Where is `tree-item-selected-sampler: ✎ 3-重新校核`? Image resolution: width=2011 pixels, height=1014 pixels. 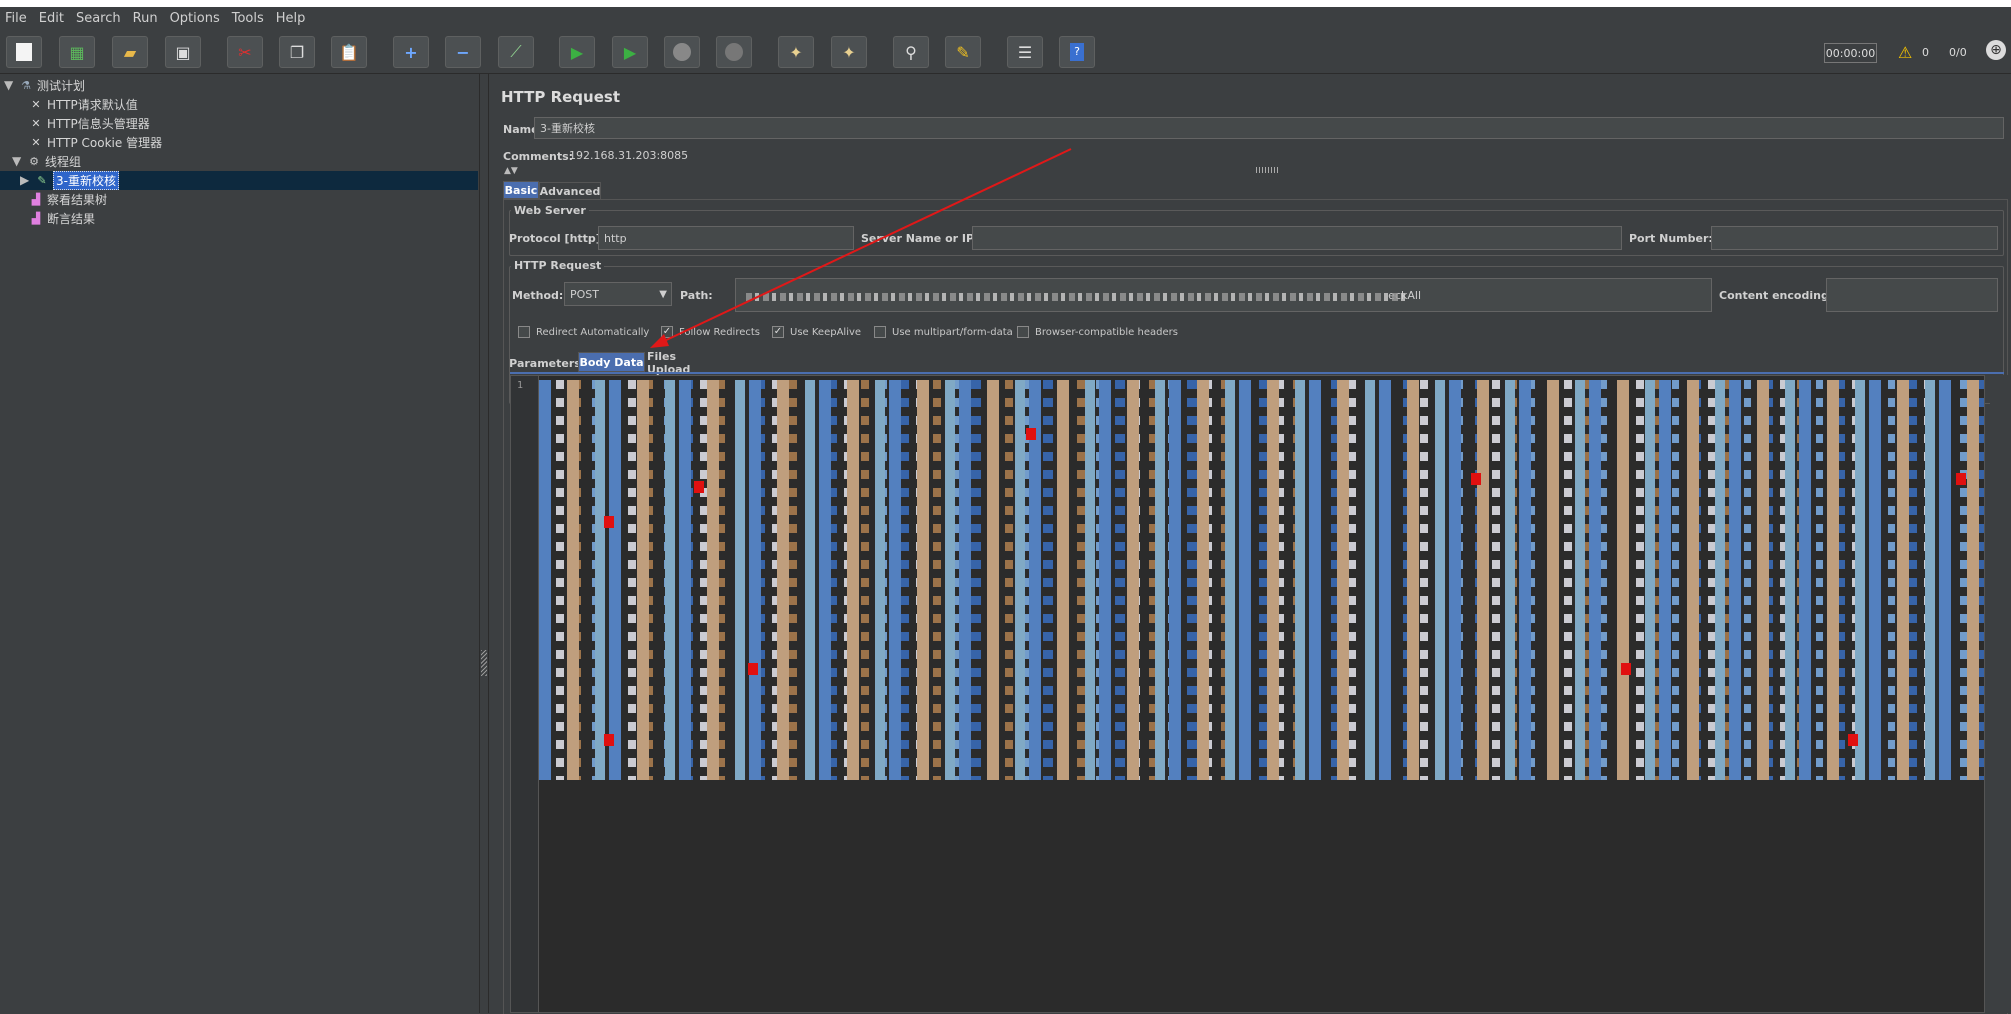 tree-item-selected-sampler: ✎ 3-重新校核 is located at coordinates (76, 180).